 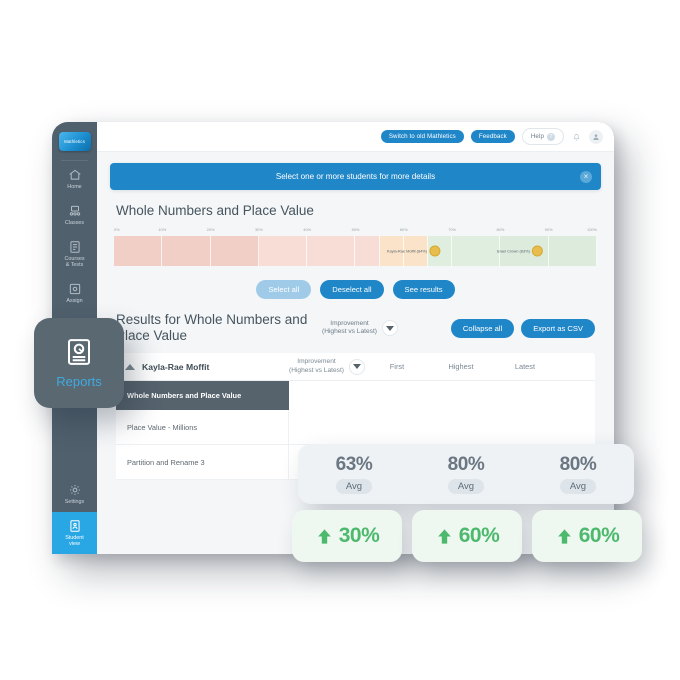 I want to click on sidebar-bottom-group: Settings Student view, so click(x=74, y=515).